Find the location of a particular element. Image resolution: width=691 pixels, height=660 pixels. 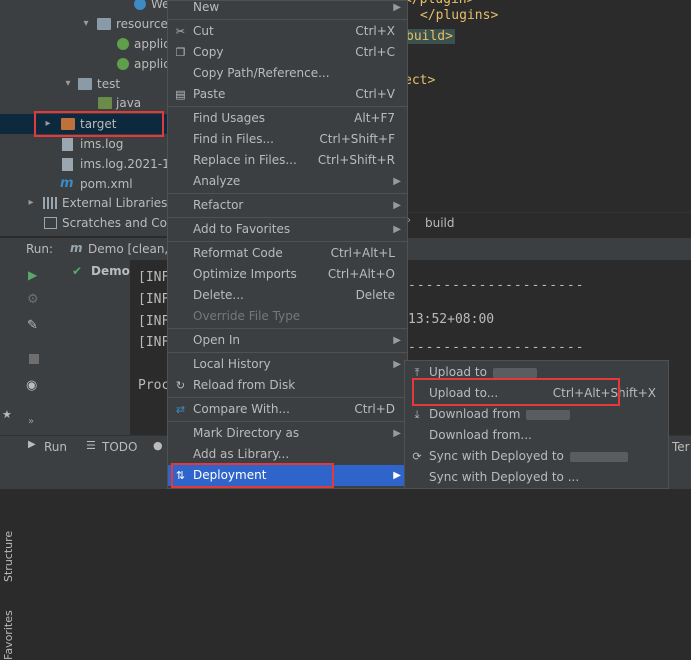

tree-item: ims.log.2021-12 is located at coordinates (84, 164).